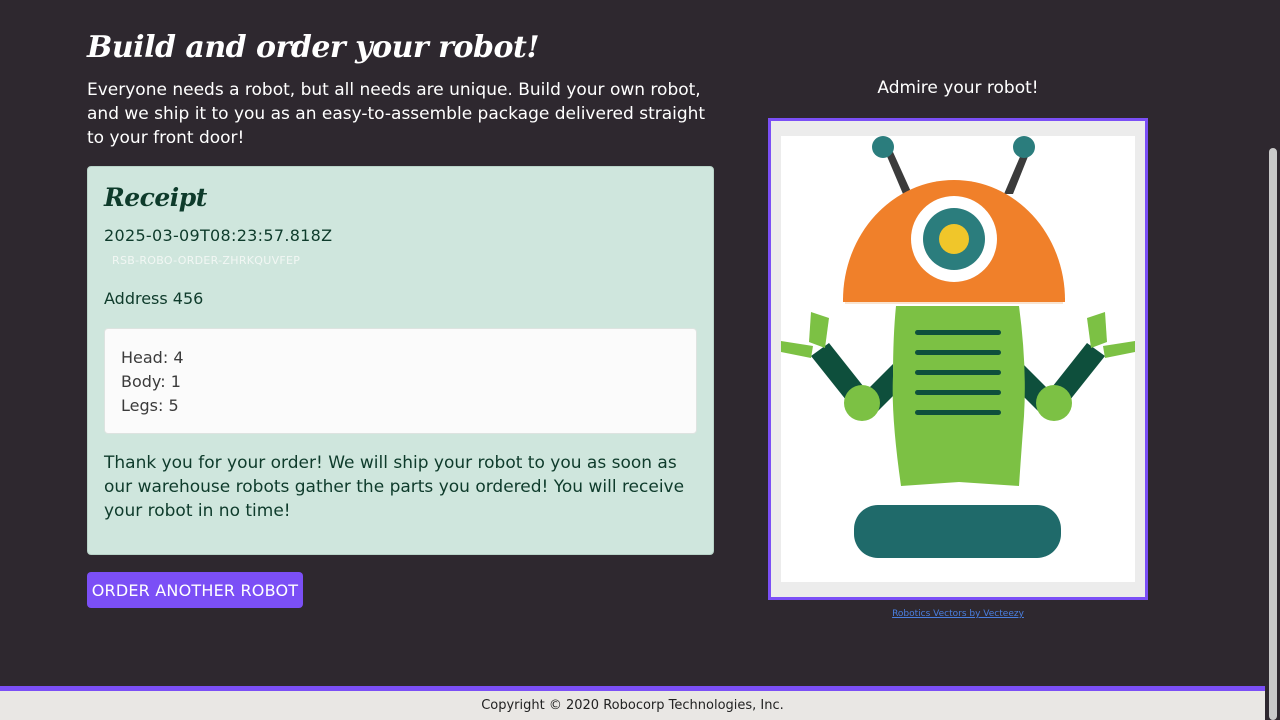 The height and width of the screenshot is (720, 1280). I want to click on part-legs: Legs: 5, so click(150, 405).